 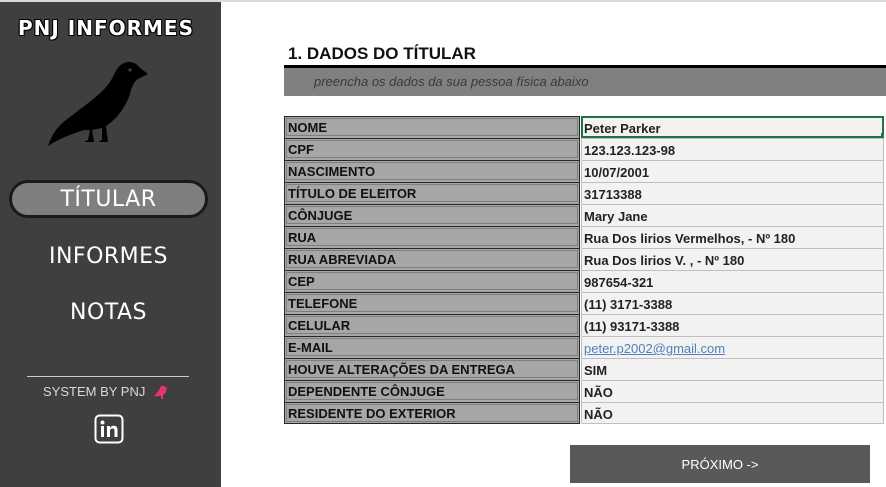 I want to click on field-label: RUA ABREVIADA, so click(x=432, y=259).